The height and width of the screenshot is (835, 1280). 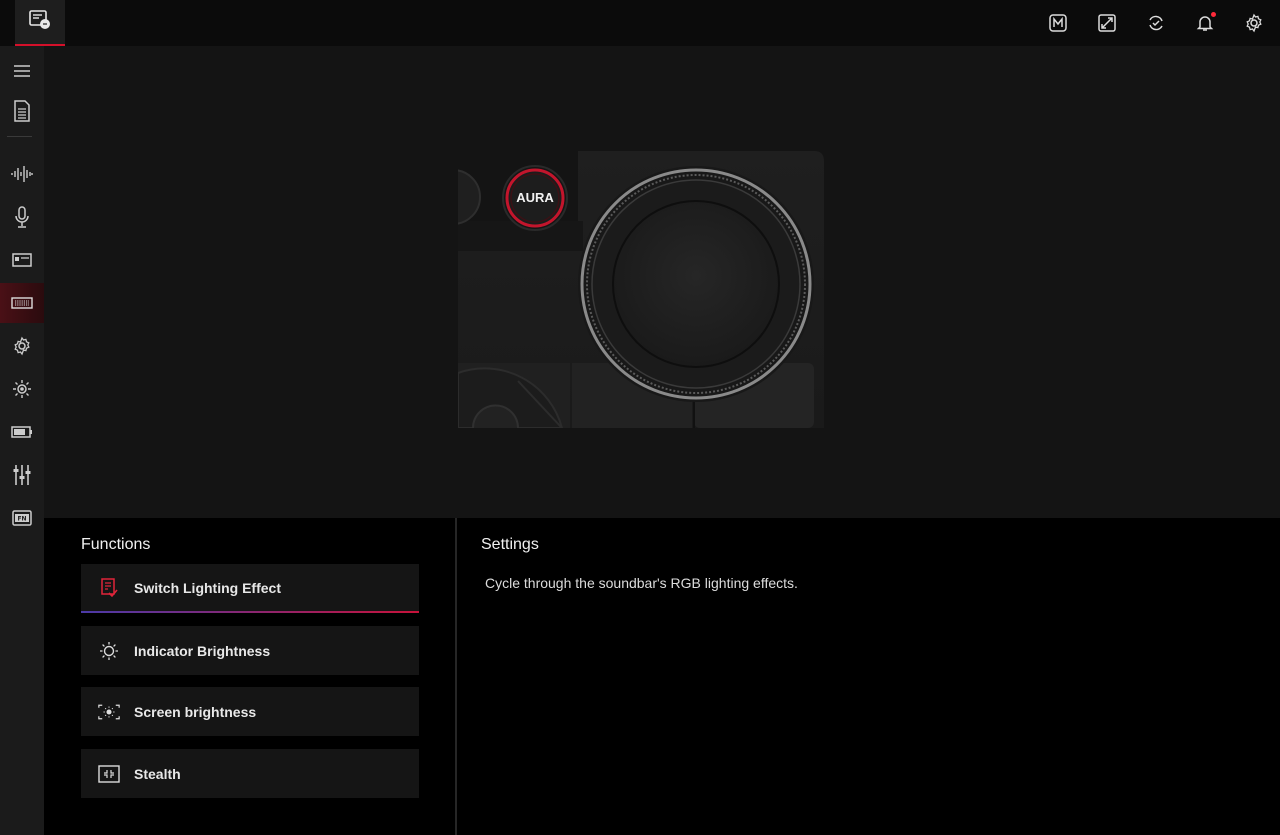 What do you see at coordinates (1058, 23) in the screenshot?
I see `macro-icon` at bounding box center [1058, 23].